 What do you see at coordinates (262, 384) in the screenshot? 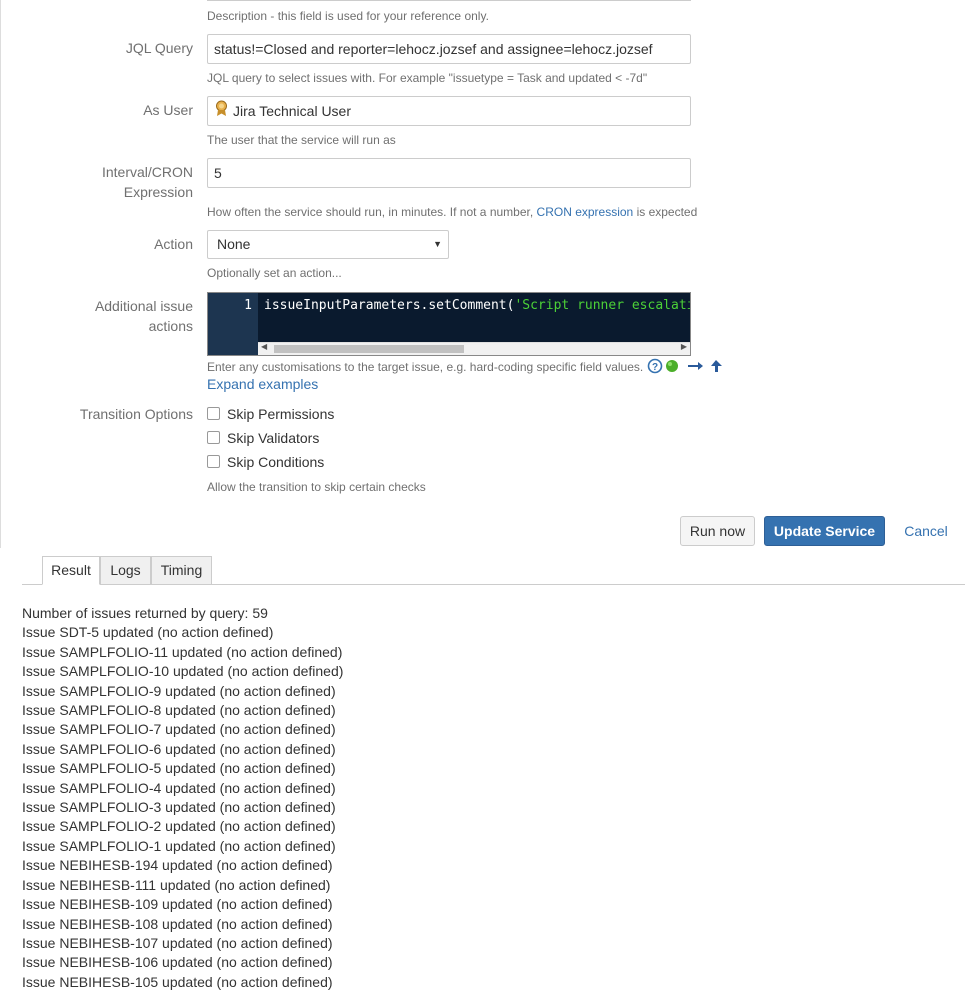
I see `expand-examples-link: Expand examples` at bounding box center [262, 384].